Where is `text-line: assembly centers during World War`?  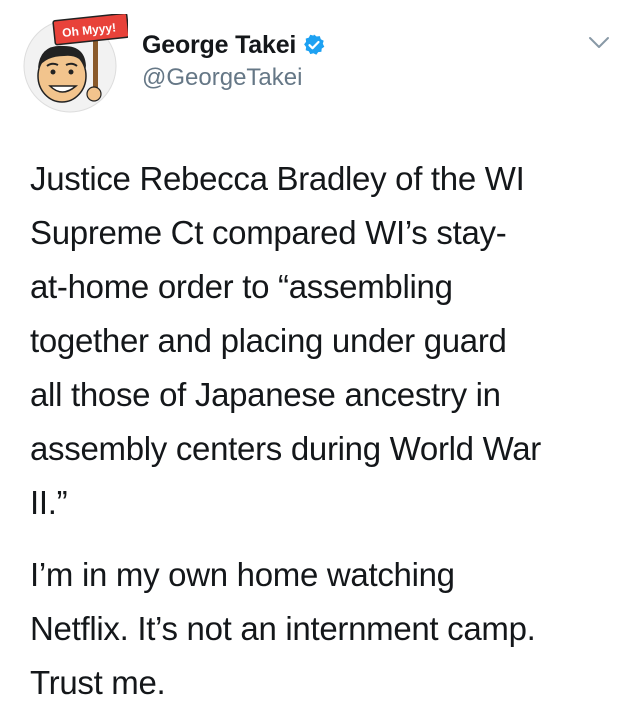
text-line: assembly centers during World War is located at coordinates (285, 448).